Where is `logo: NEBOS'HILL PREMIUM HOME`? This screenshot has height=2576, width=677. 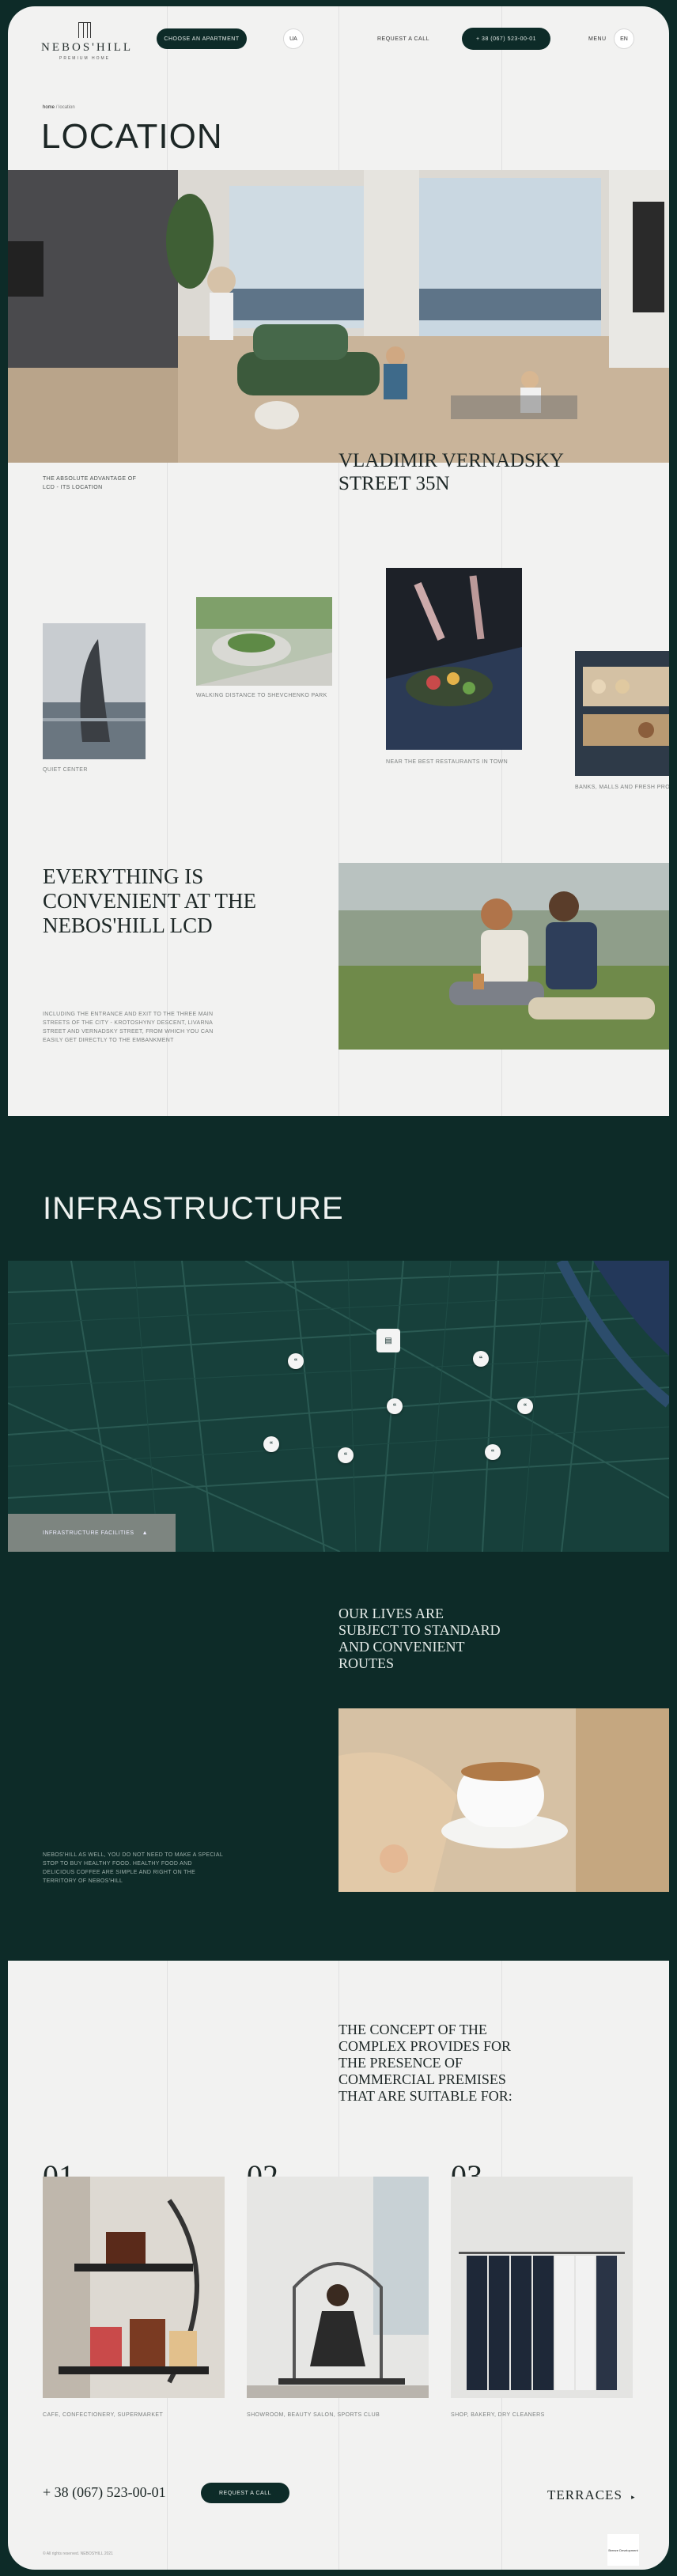 logo: NEBOS'HILL PREMIUM HOME is located at coordinates (88, 42).